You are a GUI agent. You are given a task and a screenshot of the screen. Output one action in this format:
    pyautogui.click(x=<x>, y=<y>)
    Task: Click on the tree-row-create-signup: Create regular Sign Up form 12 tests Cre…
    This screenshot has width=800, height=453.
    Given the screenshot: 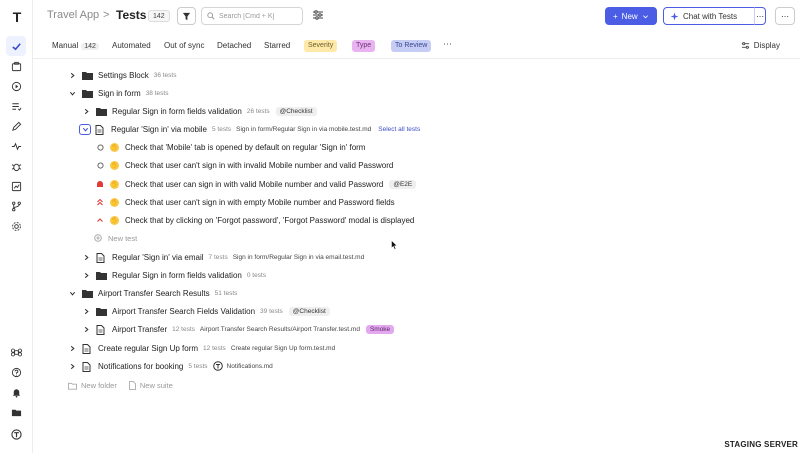 What is the action you would take?
    pyautogui.click(x=201, y=348)
    